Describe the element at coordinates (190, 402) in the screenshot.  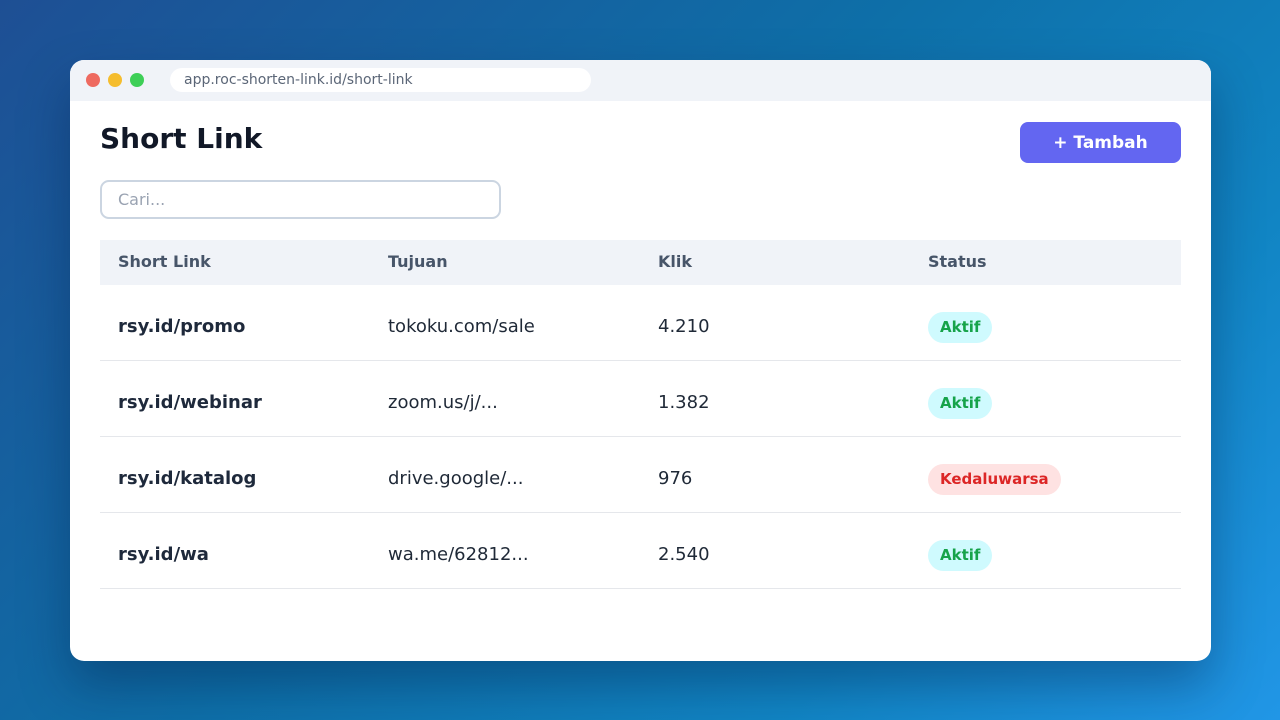
I see `short-link-cell: rsy.id/webinar` at that location.